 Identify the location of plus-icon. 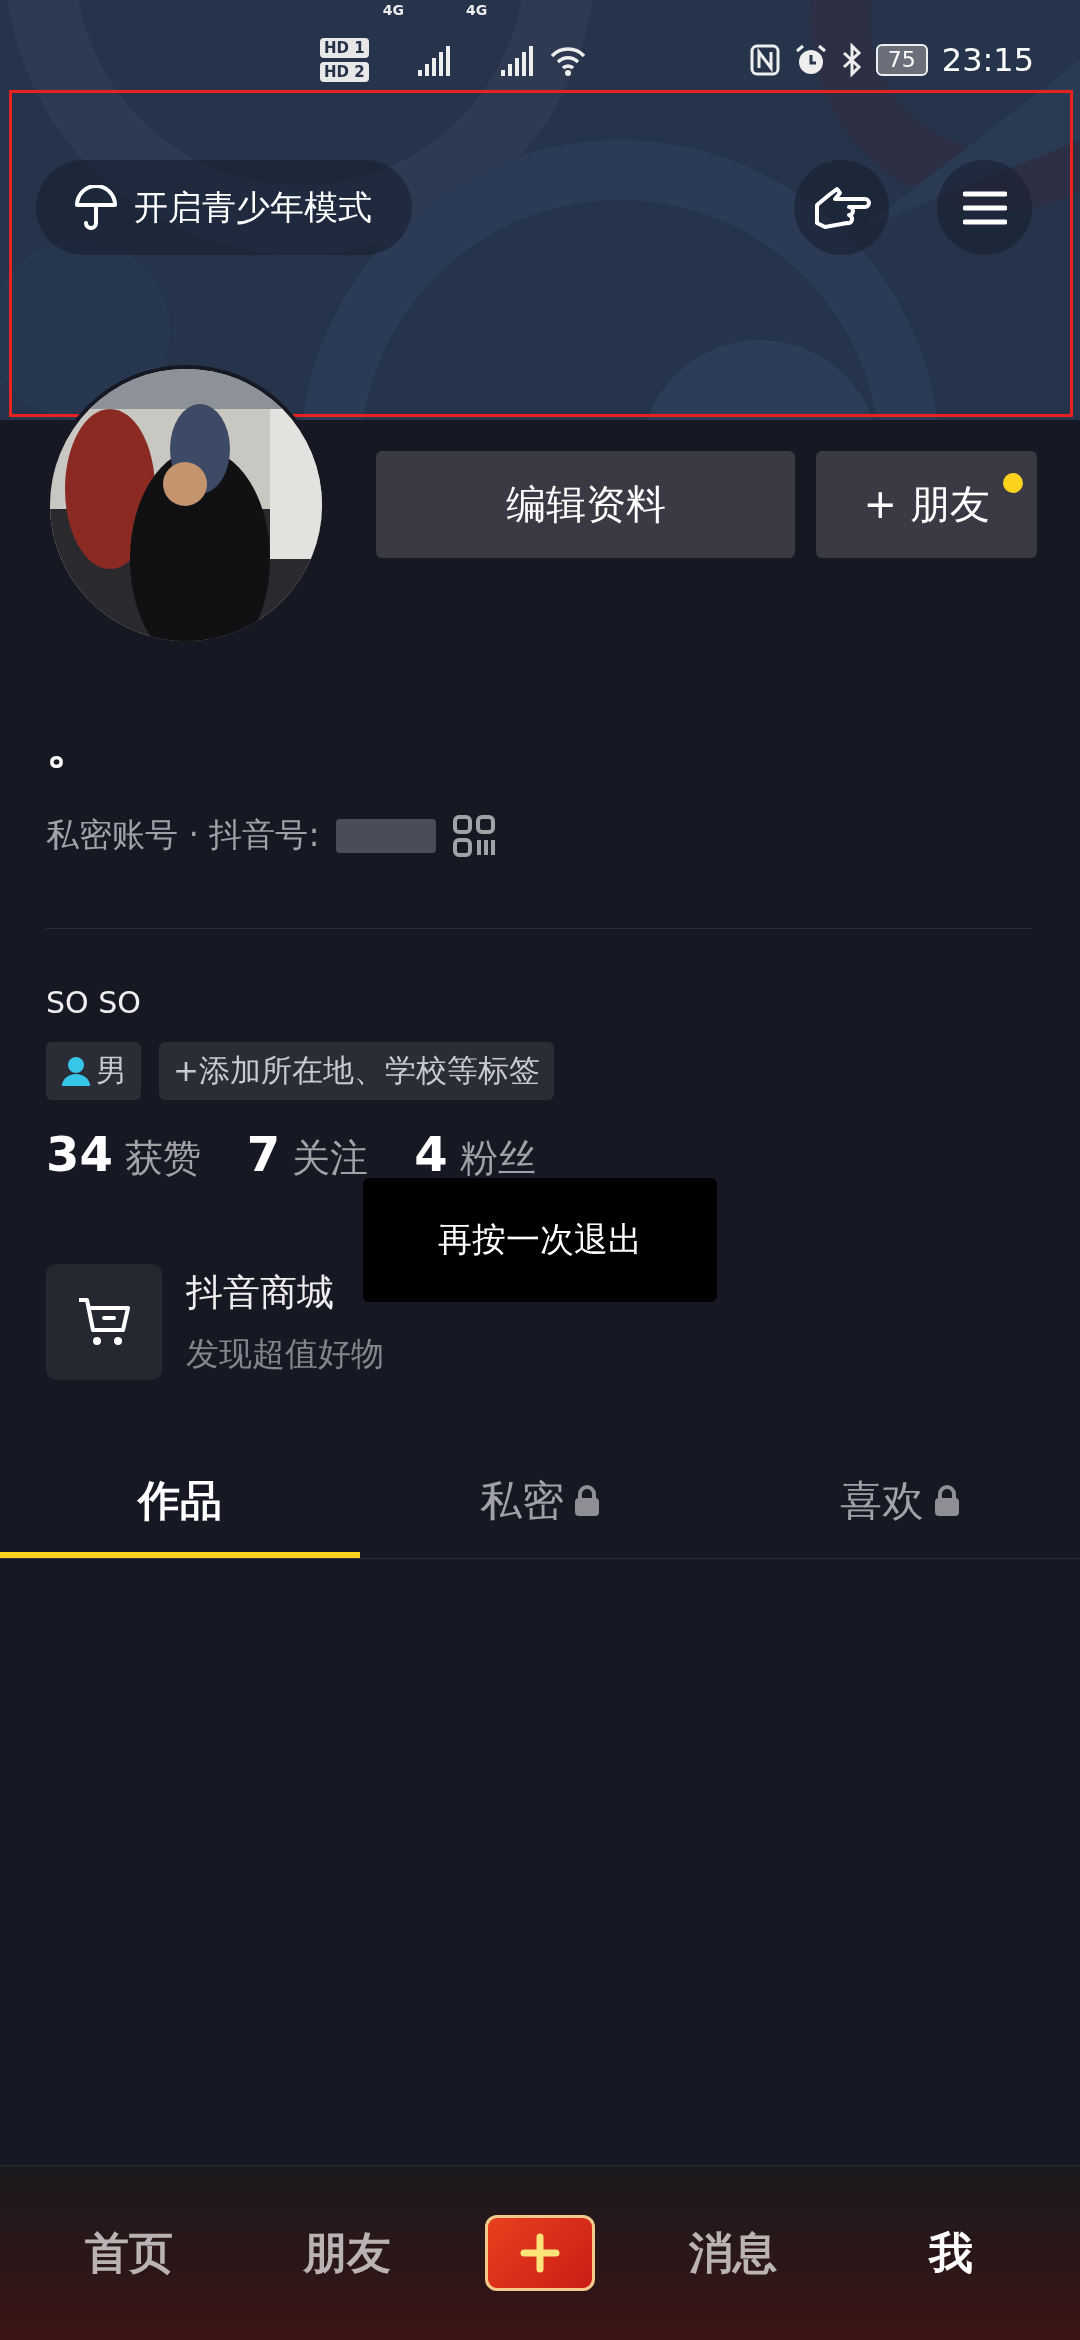
(540, 2253).